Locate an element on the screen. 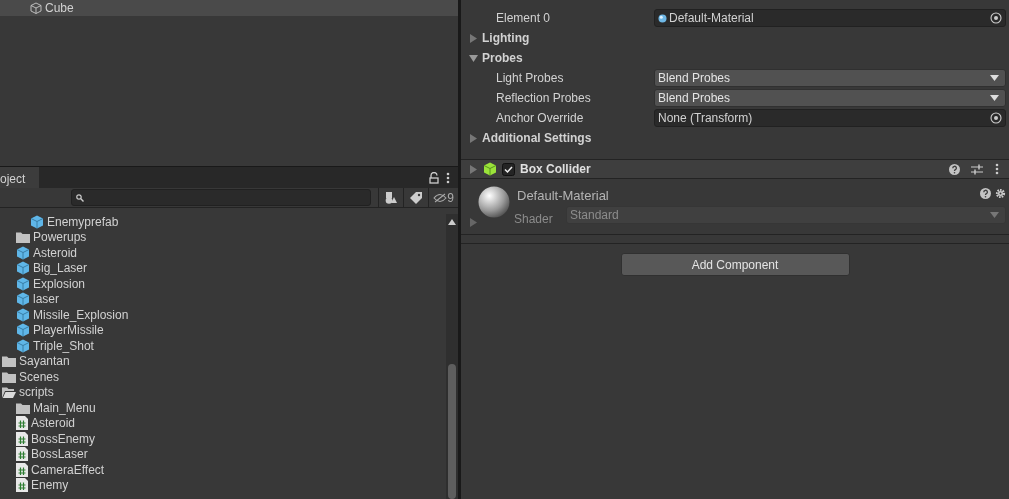 The height and width of the screenshot is (499, 1009). material-name: Default-Material is located at coordinates (563, 196).